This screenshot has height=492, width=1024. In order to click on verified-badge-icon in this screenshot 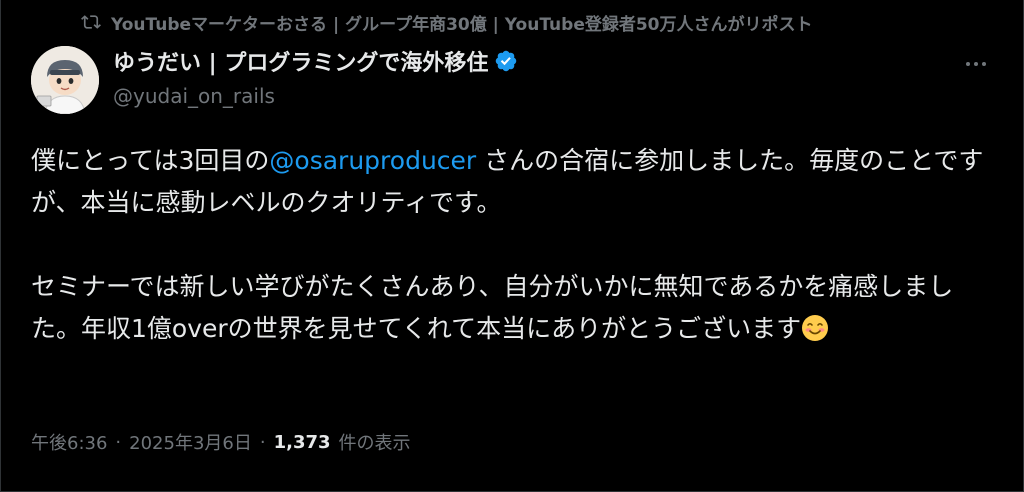, I will do `click(506, 61)`.